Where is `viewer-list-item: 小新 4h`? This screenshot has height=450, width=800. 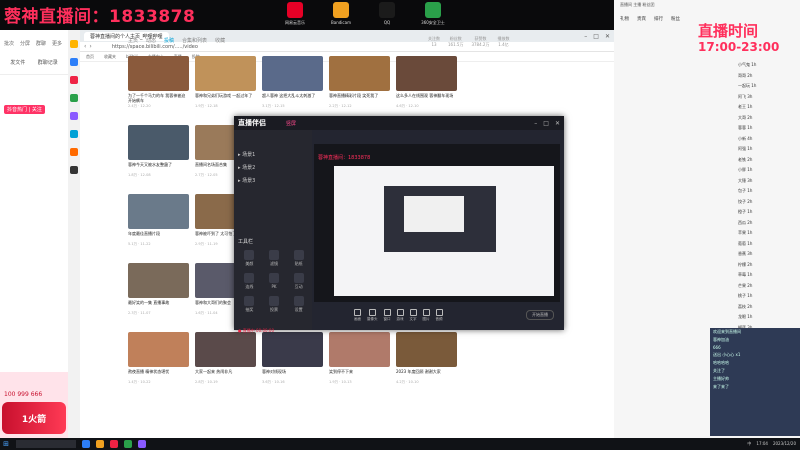 viewer-list-item: 小新 4h is located at coordinates (768, 141).